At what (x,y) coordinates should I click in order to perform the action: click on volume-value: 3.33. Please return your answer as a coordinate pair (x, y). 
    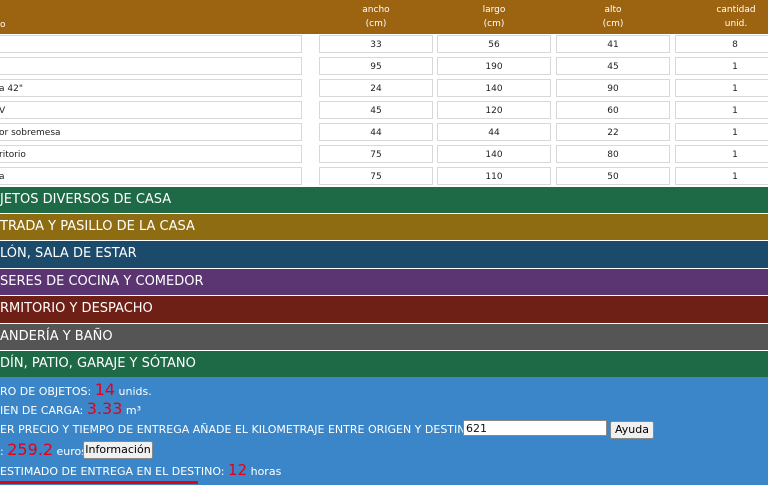
    Looking at the image, I should click on (104, 408).